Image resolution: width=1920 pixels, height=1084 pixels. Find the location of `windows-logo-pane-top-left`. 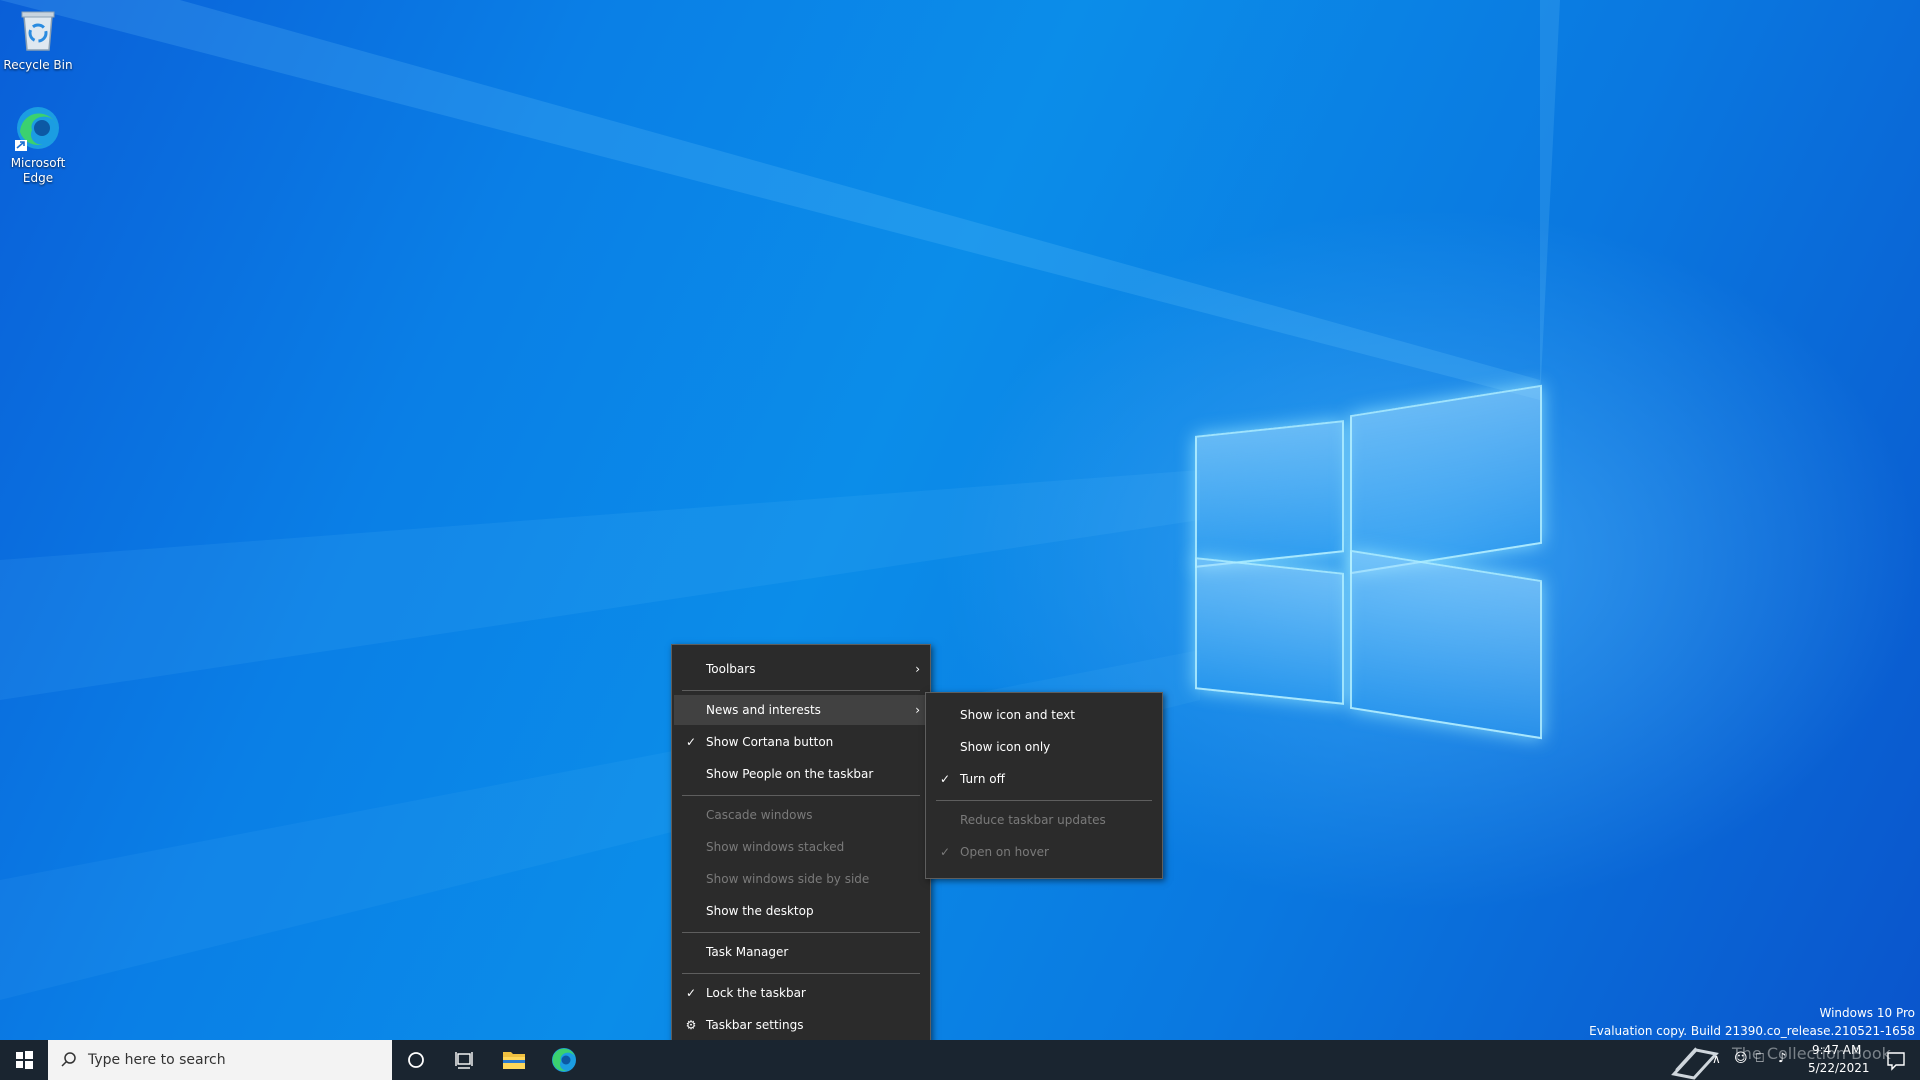

windows-logo-pane-top-left is located at coordinates (1269, 494).